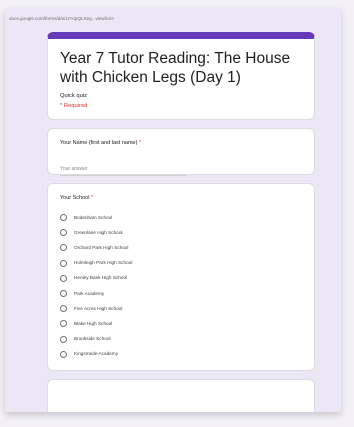  Describe the element at coordinates (74, 96) in the screenshot. I see `form-subtitle: Quick quiz` at that location.